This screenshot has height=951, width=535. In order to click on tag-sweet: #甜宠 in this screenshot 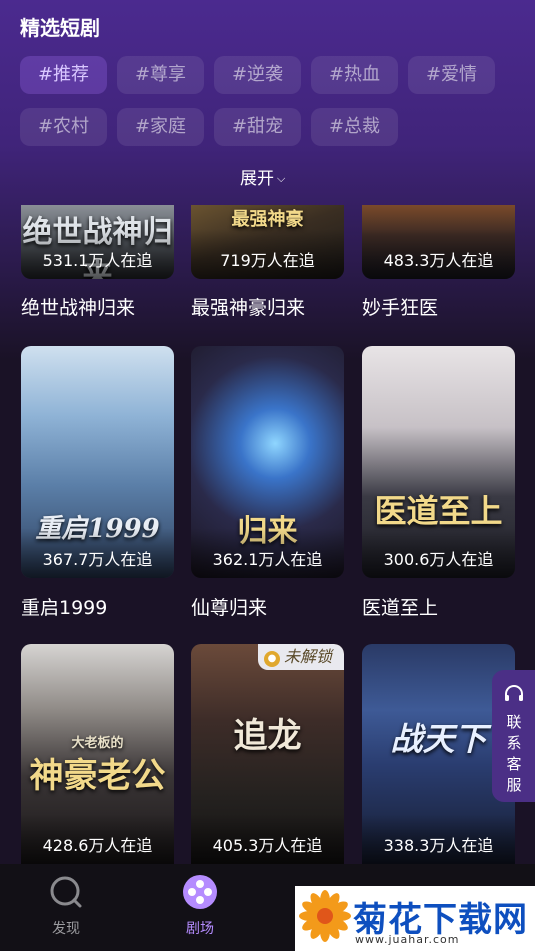, I will do `click(257, 127)`.